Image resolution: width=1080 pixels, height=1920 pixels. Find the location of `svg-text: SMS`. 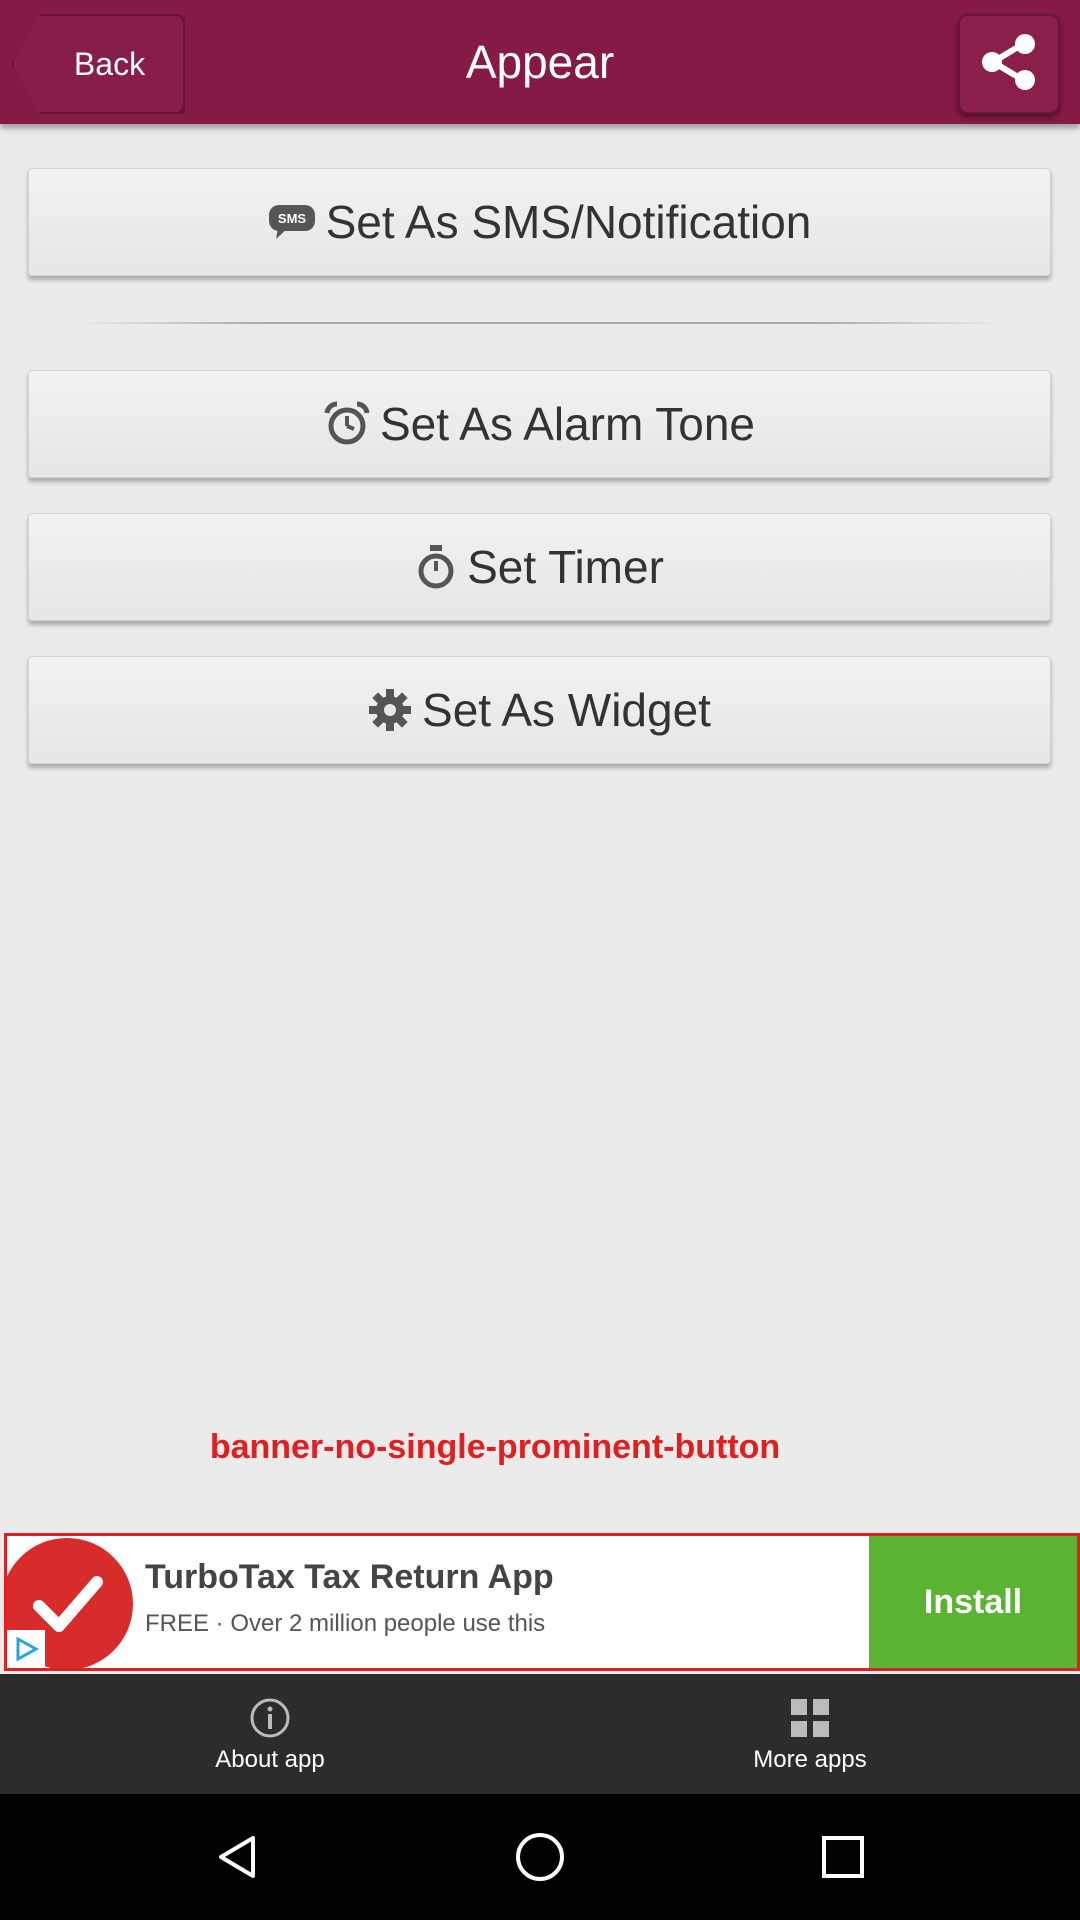

svg-text: SMS is located at coordinates (292, 218).